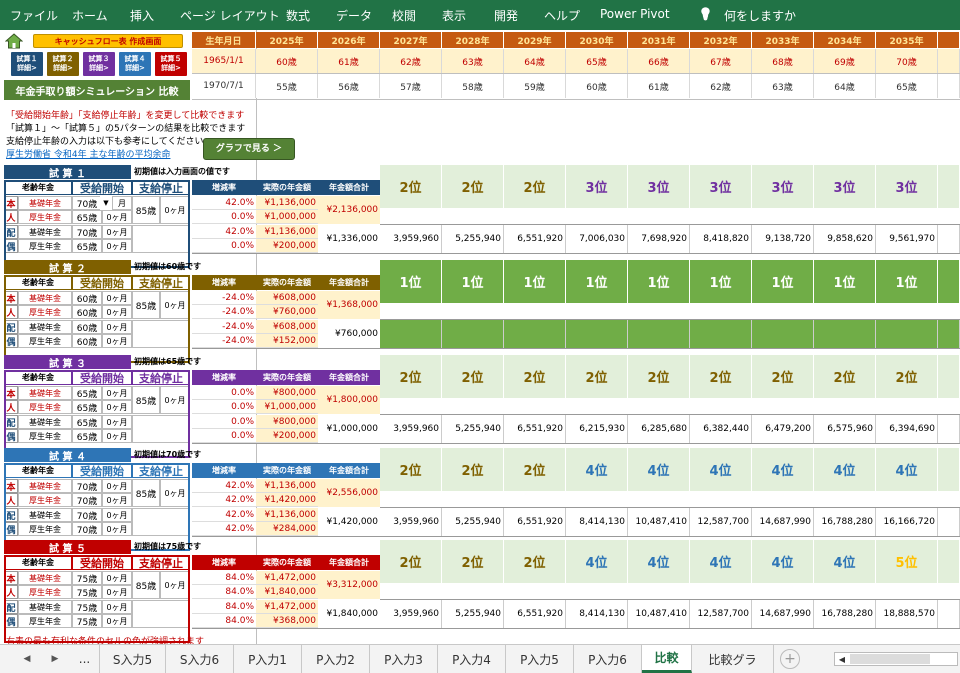  Describe the element at coordinates (298, 15) in the screenshot. I see `ribbon-tab-4: 数式` at that location.